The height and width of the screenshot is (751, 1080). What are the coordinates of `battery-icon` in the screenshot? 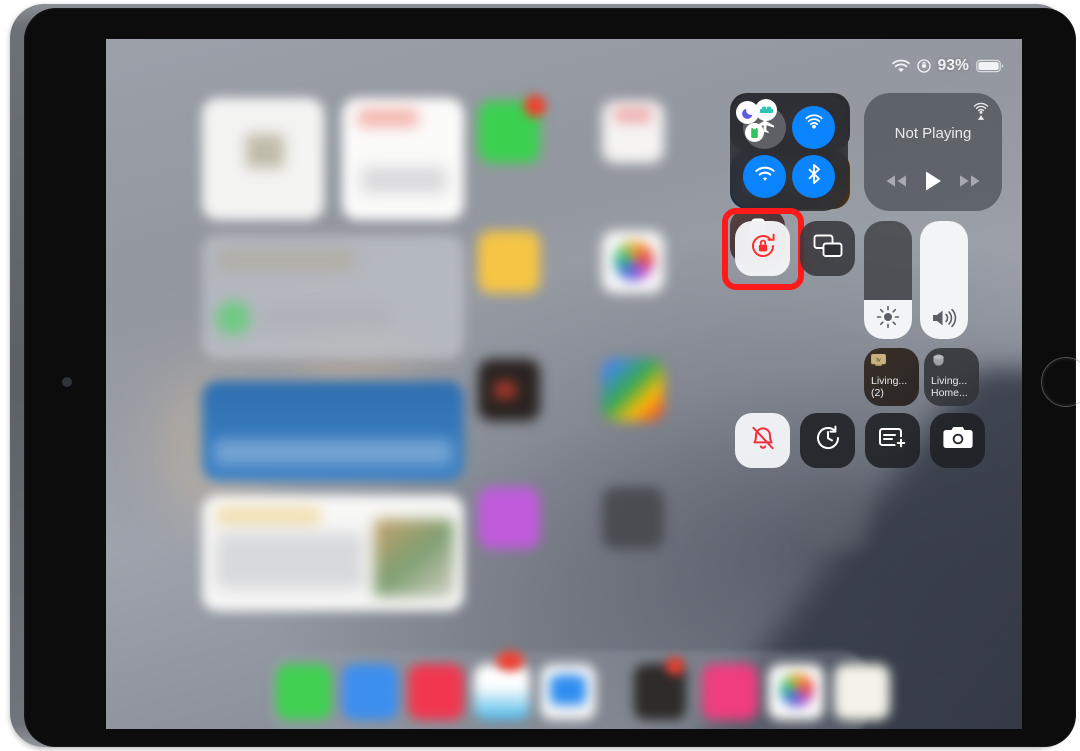 It's located at (990, 66).